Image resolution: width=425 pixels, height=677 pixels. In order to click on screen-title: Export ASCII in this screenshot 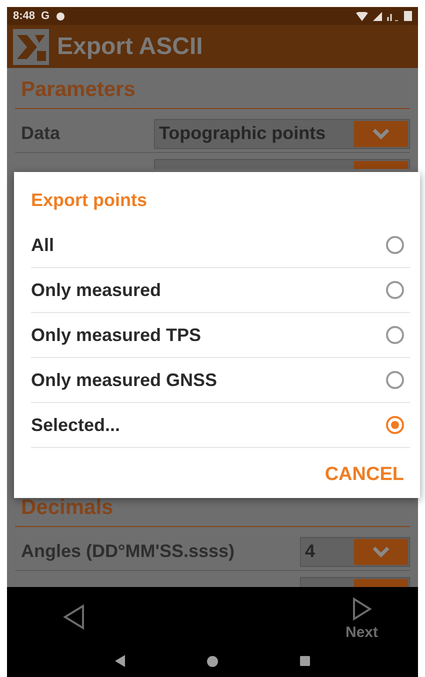, I will do `click(130, 46)`.